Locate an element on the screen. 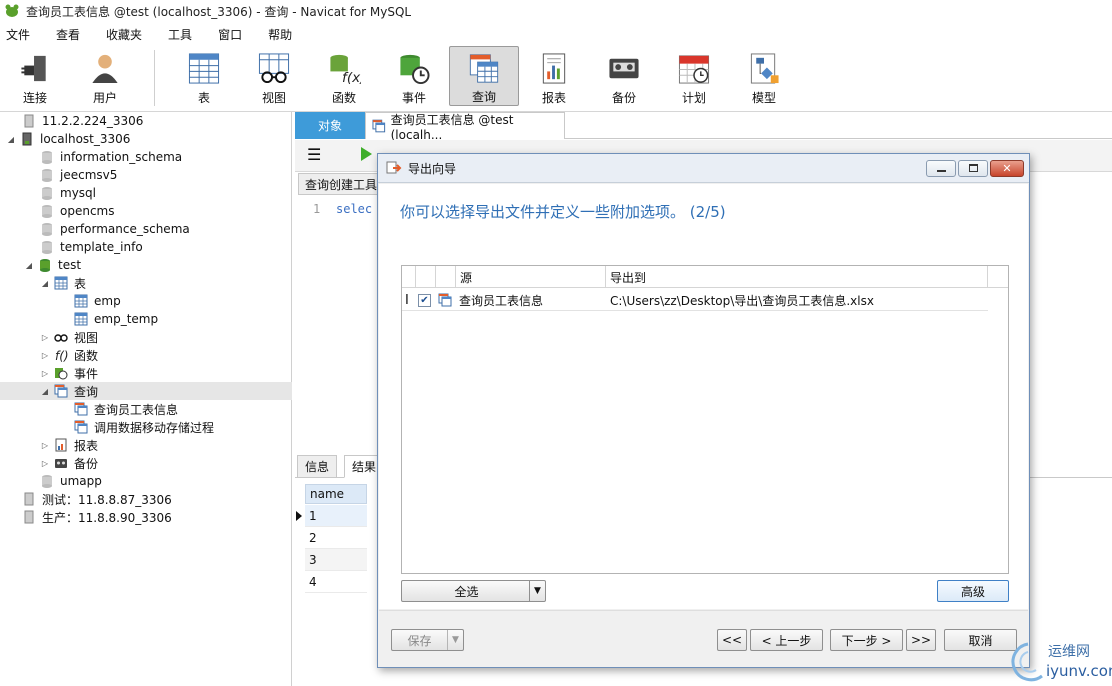  tab-objects: 对象 is located at coordinates (330, 125).